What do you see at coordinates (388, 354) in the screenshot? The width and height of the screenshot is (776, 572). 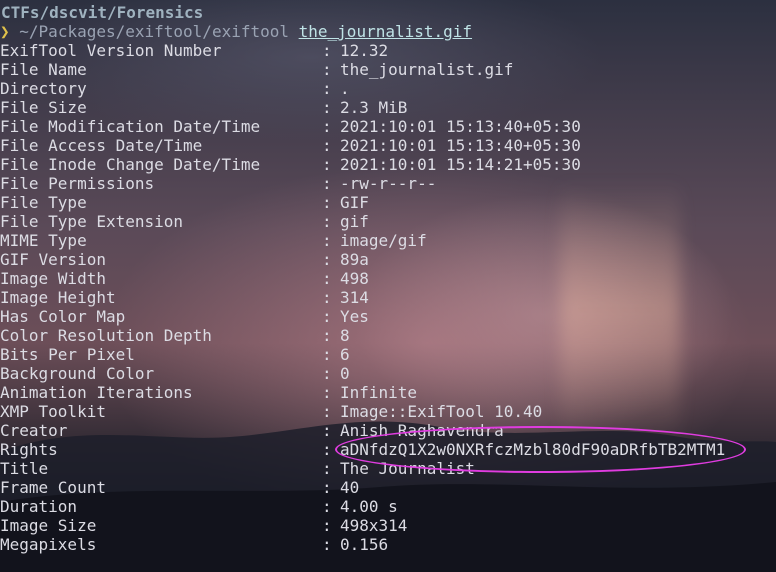 I see `exif-row: Bits Per Pixel:6` at bounding box center [388, 354].